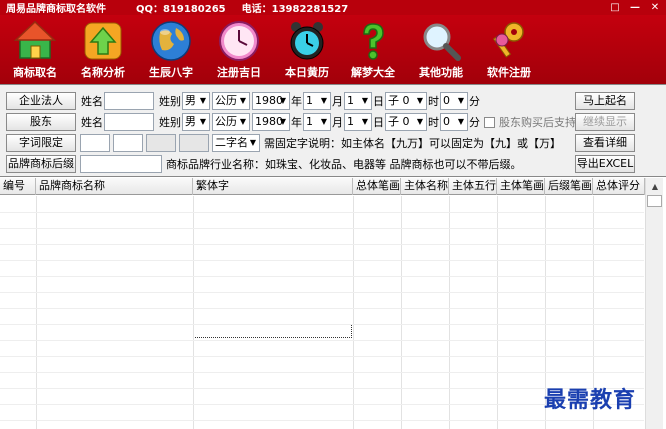 The height and width of the screenshot is (429, 666). Describe the element at coordinates (171, 72) in the screenshot. I see `toolbar-label: 生辰八字` at that location.